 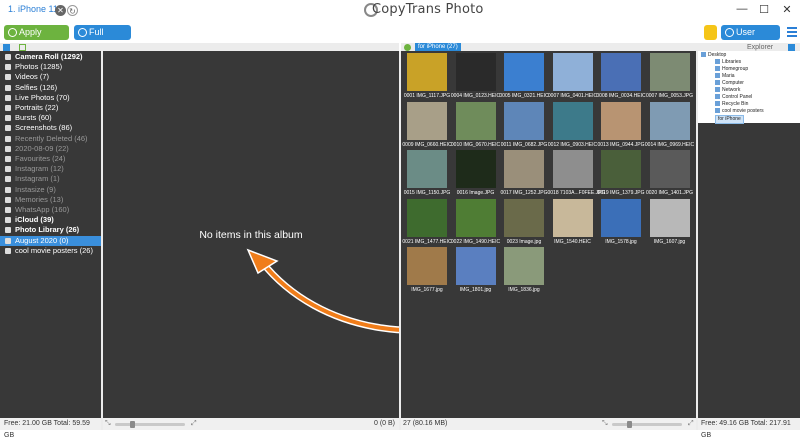 I want to click on folder-tree-item: cool movie posters, so click(x=739, y=111).